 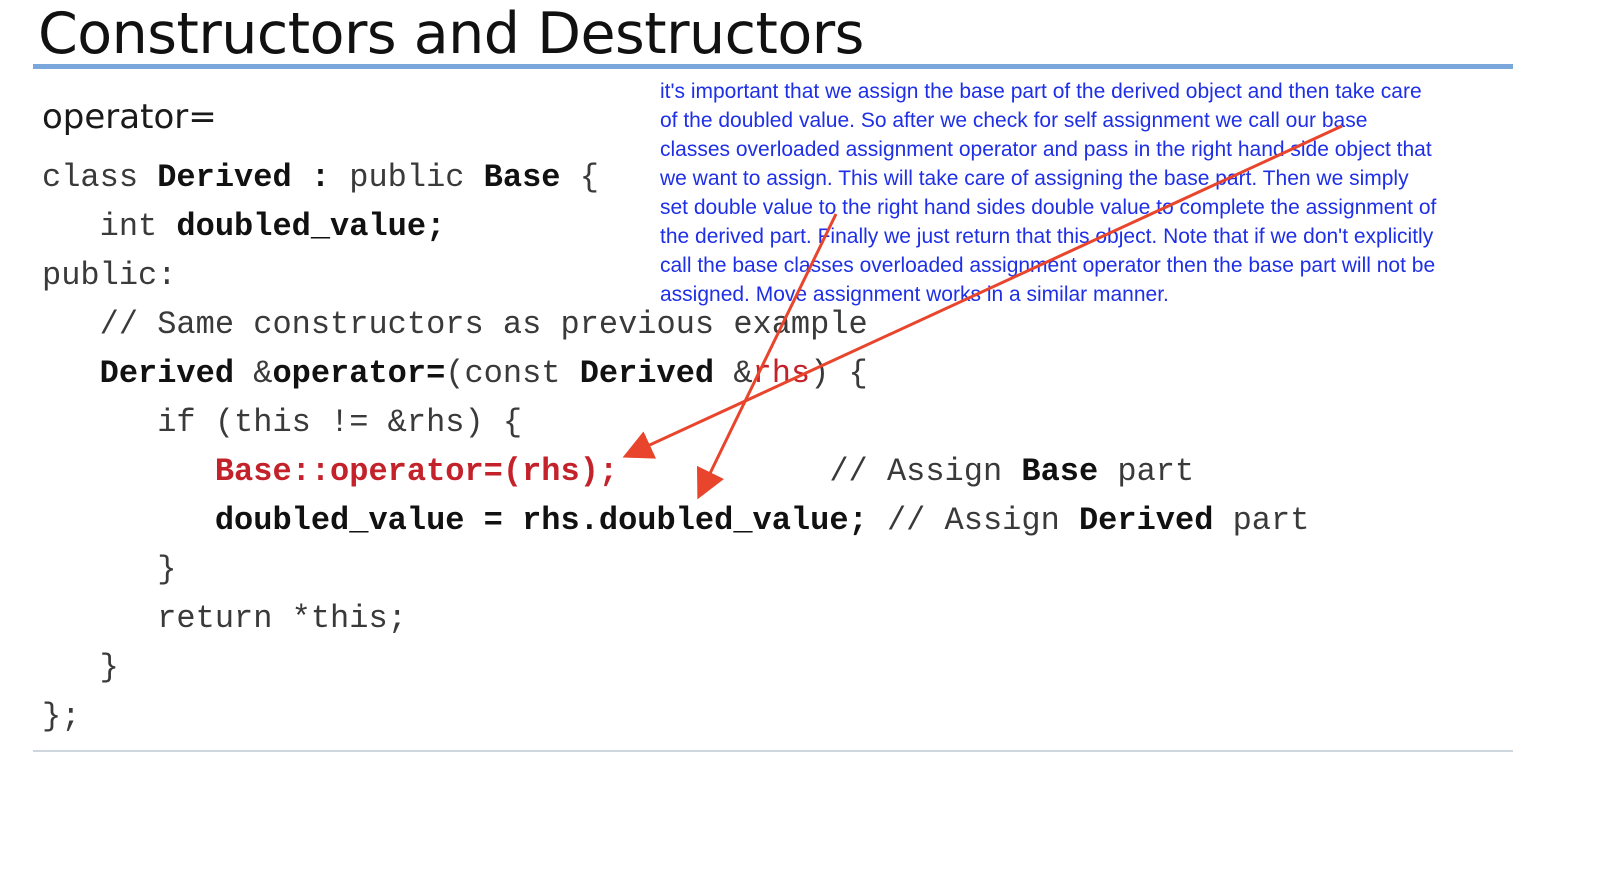 I want to click on code-token-base-call: Base::operator=(rhs);, so click(x=416, y=471).